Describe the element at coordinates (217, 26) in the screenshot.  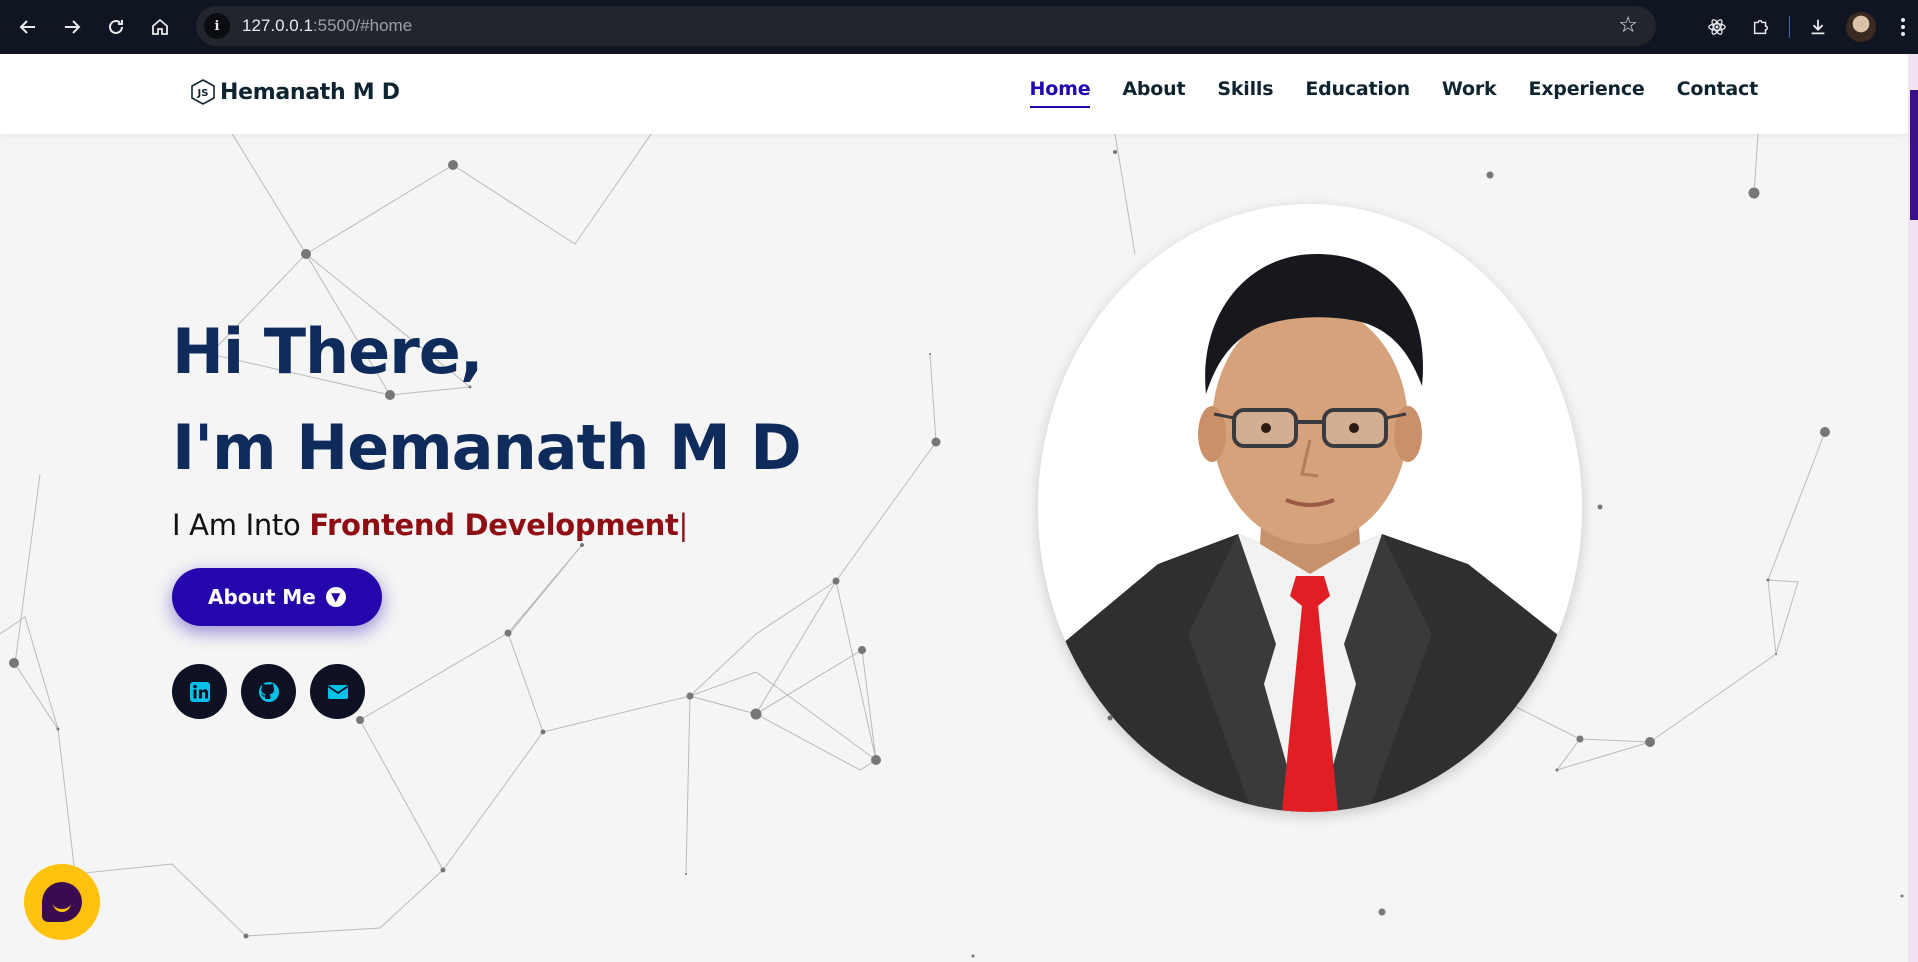
I see `info-icon: i` at that location.